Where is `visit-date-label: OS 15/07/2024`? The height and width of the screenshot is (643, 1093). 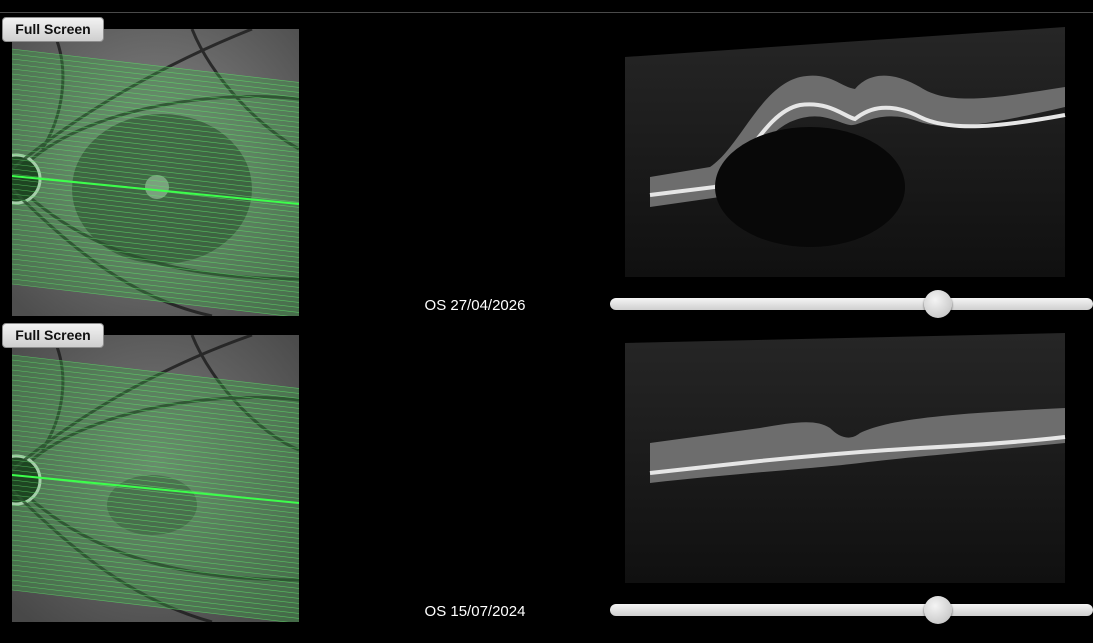
visit-date-label: OS 15/07/2024 is located at coordinates (475, 611).